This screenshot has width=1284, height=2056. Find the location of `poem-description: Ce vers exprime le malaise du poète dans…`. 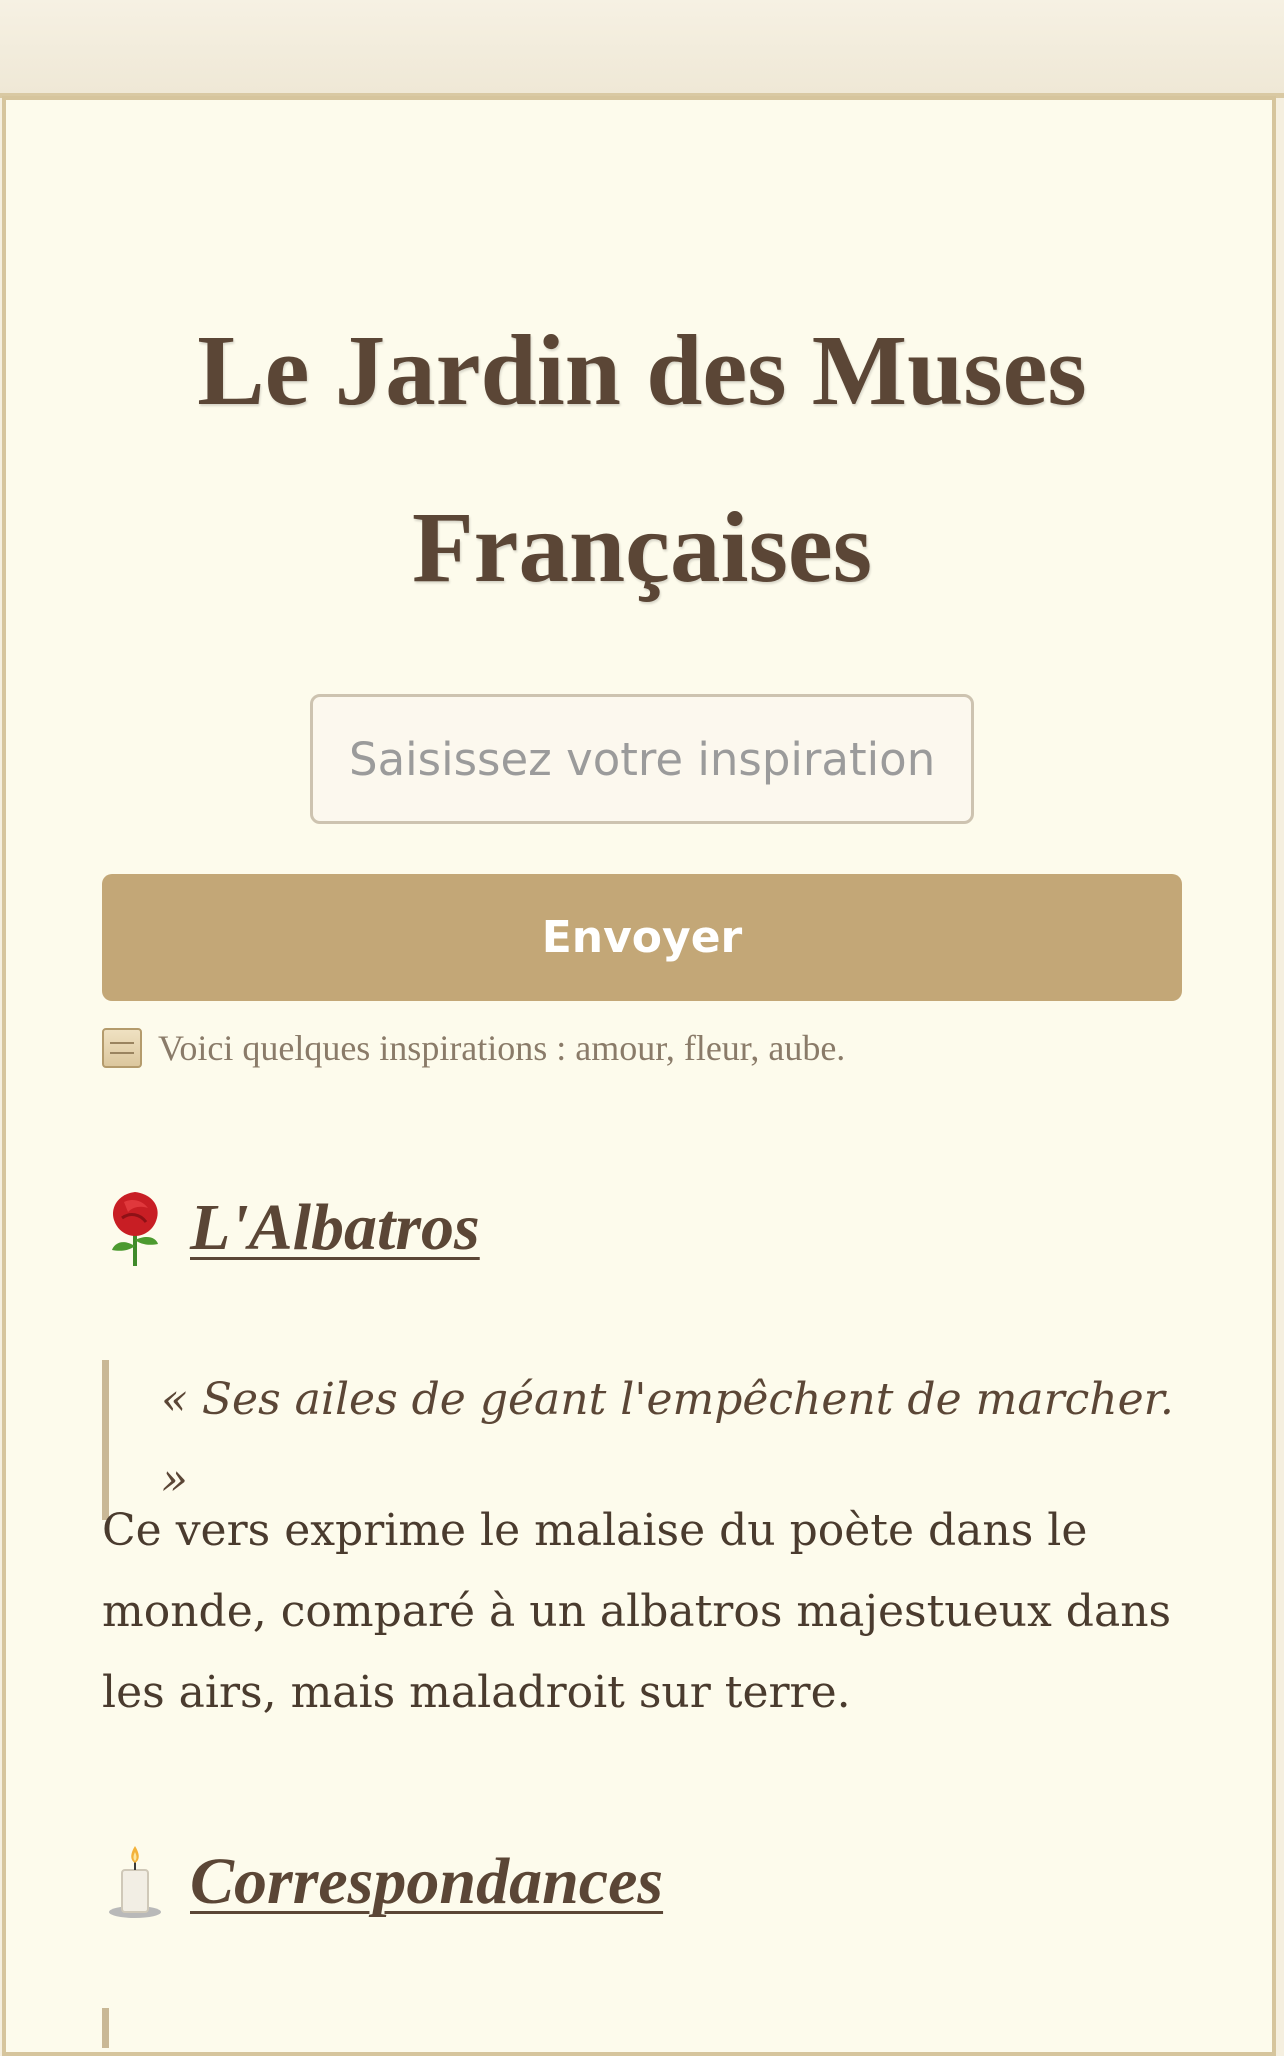

poem-description: Ce vers exprime le malaise du poète dans… is located at coordinates (637, 1611).